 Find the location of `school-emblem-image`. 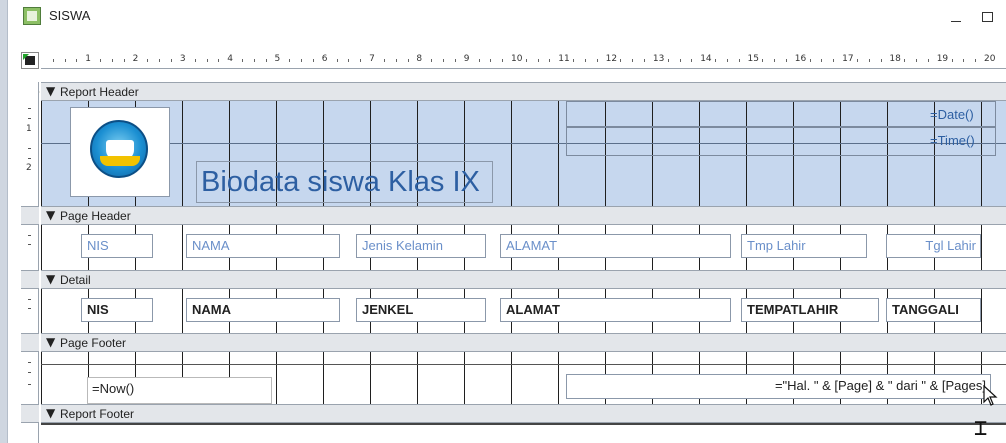

school-emblem-image is located at coordinates (120, 152).